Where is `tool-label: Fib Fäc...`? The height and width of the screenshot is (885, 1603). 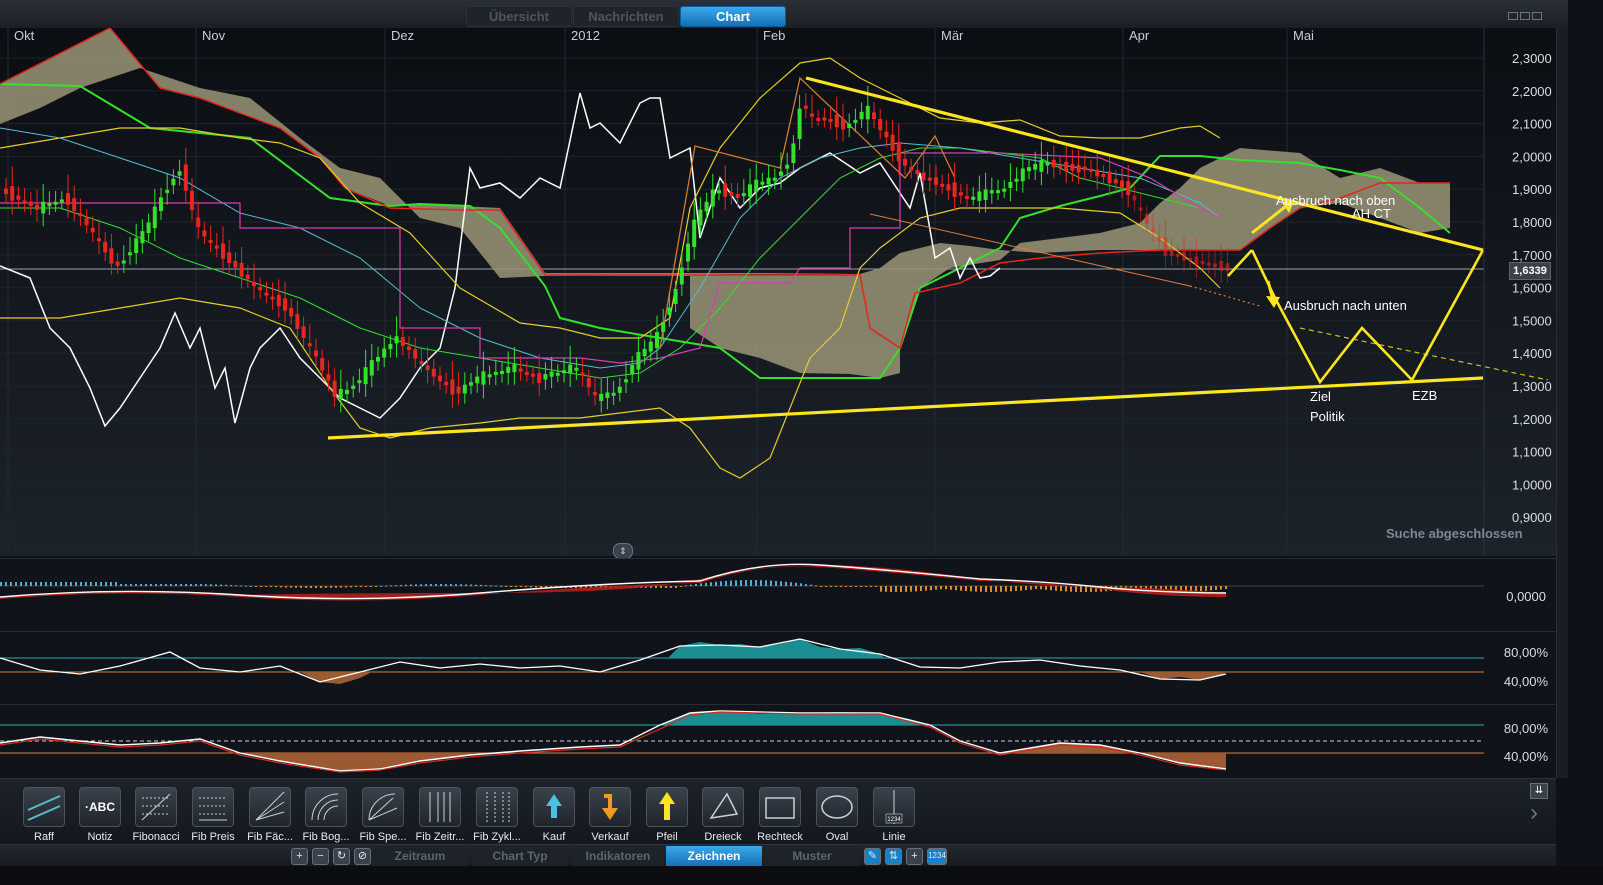
tool-label: Fib Fäc... is located at coordinates (270, 837).